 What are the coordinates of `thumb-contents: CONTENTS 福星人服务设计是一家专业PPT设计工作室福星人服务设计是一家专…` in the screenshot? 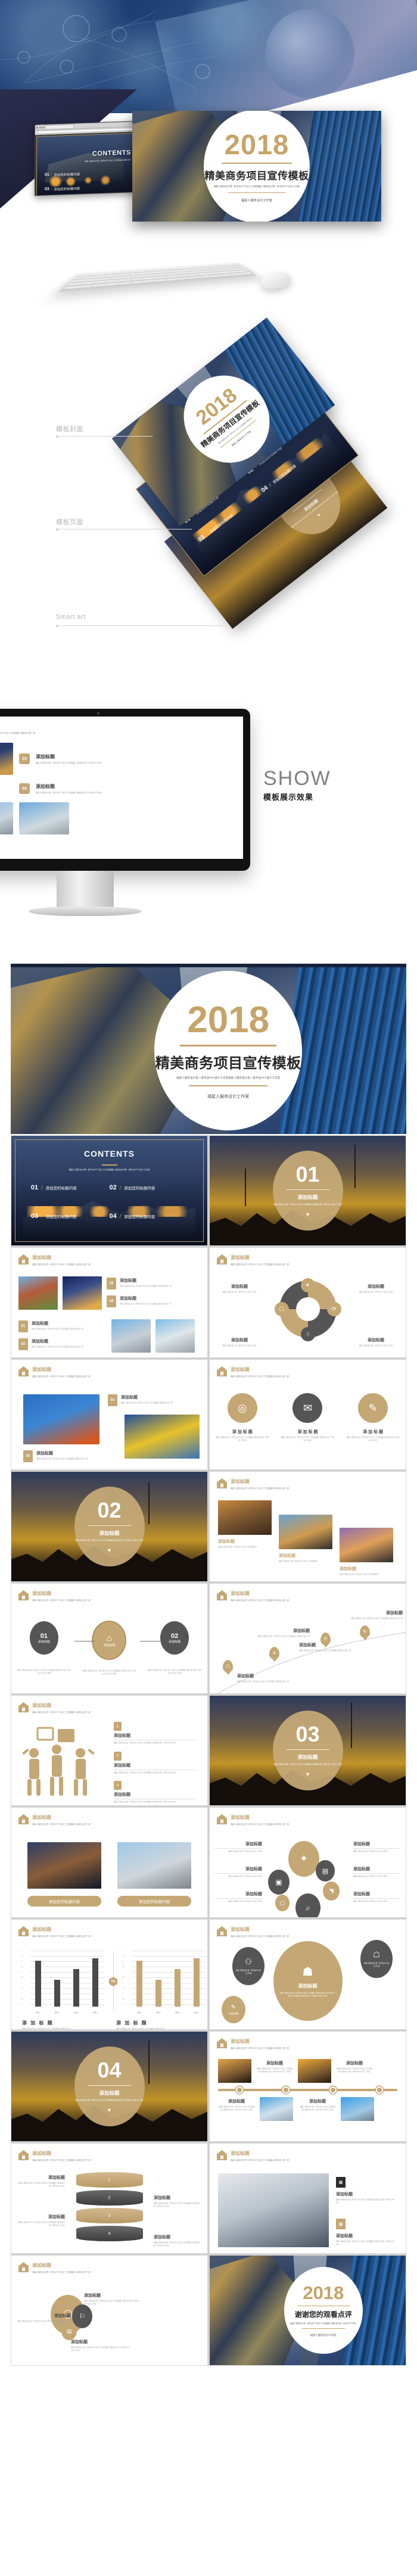 It's located at (109, 1190).